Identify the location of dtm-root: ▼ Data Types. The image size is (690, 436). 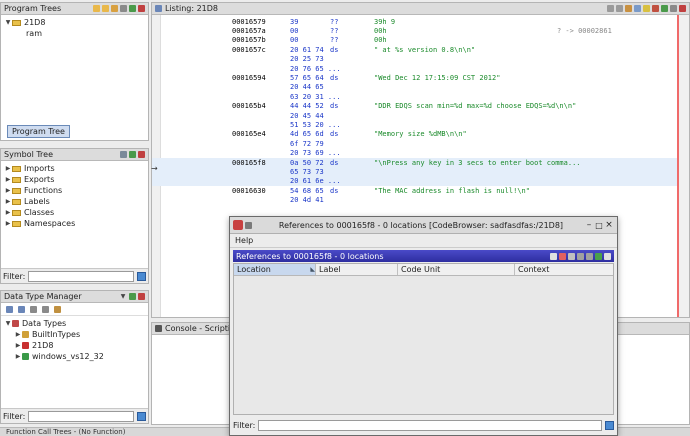
(74, 323).